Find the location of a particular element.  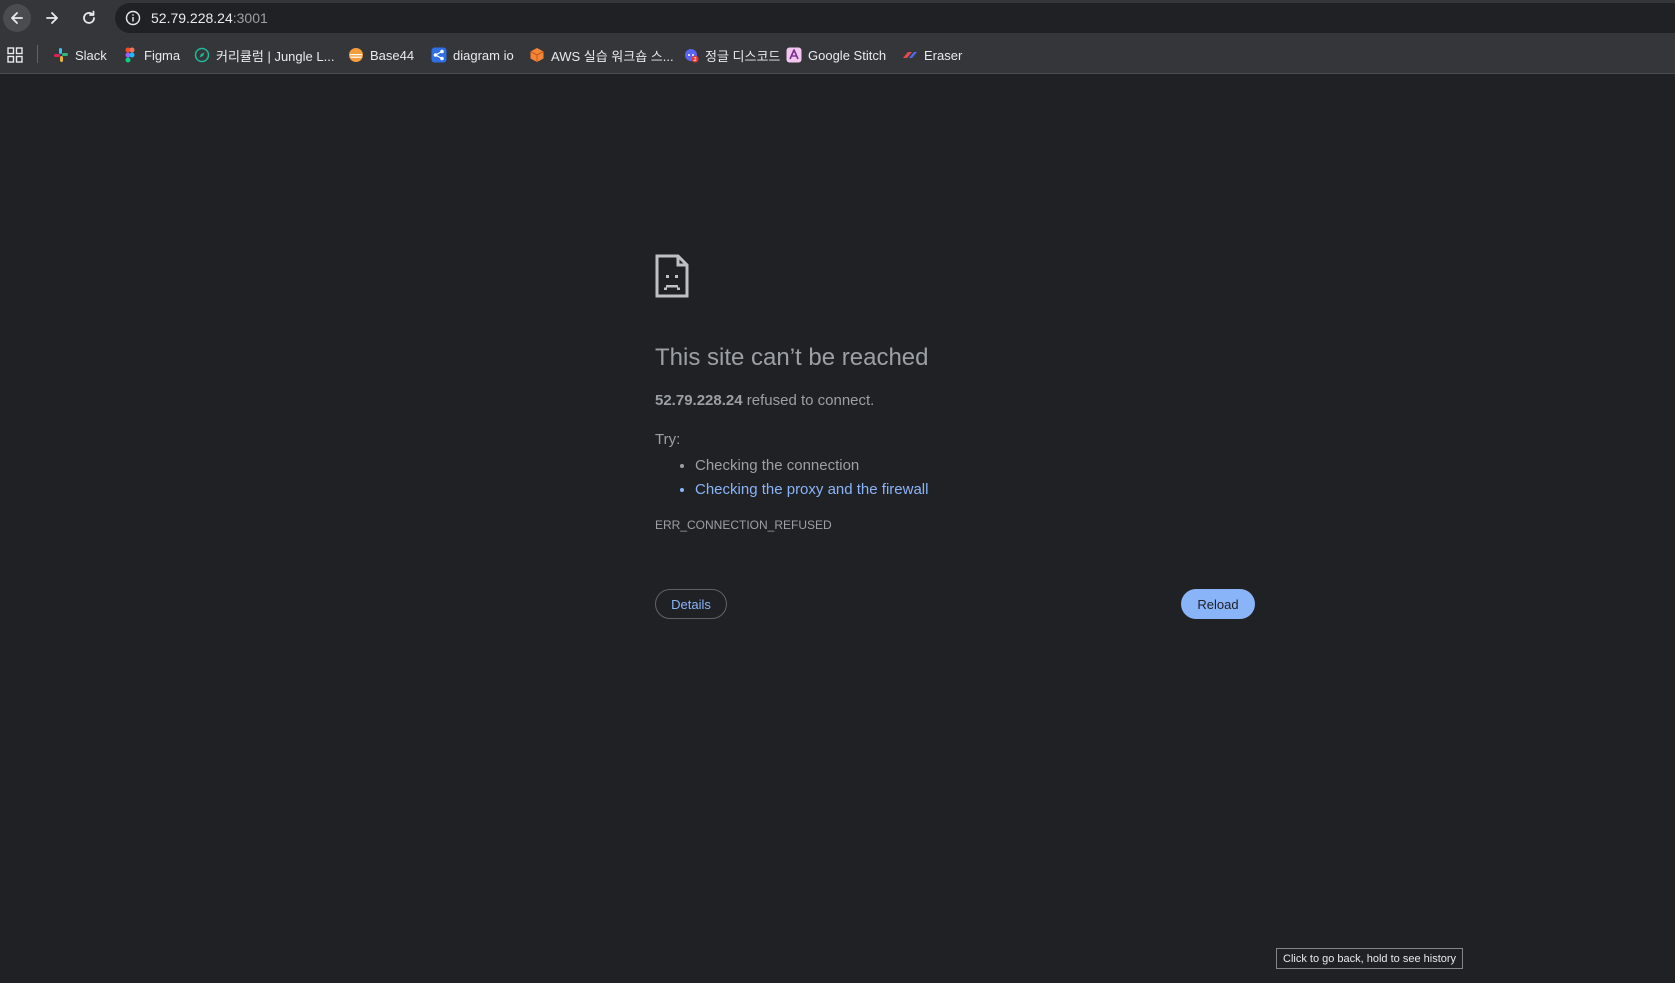

bookmark-label: Slack is located at coordinates (91, 55).